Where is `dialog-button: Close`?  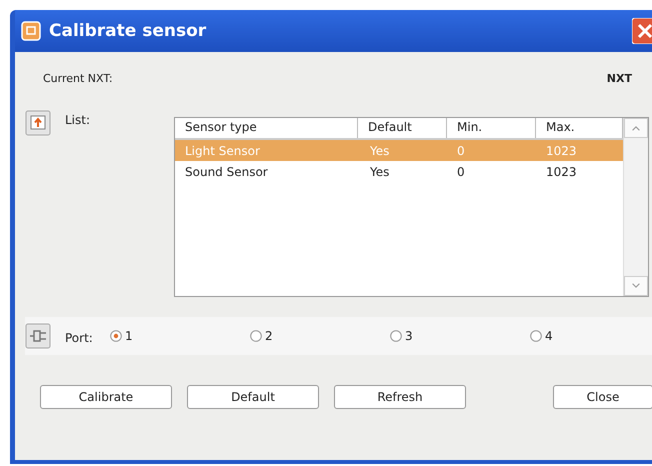
dialog-button: Close is located at coordinates (602, 397).